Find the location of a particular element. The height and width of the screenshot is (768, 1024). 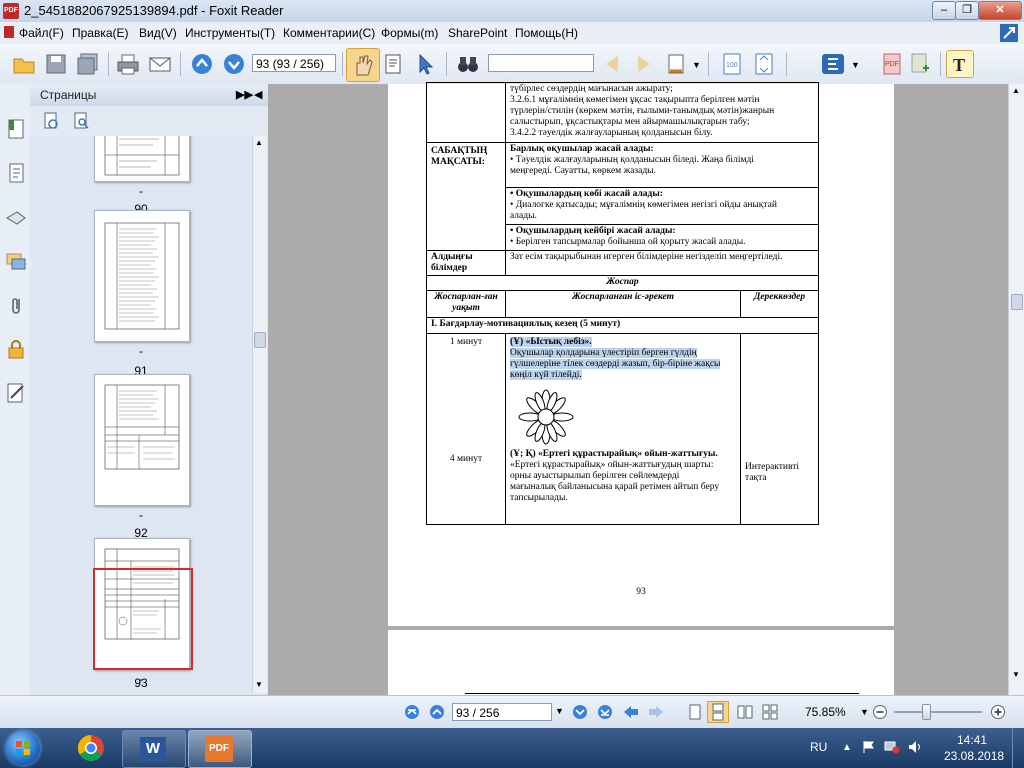

close-button: ✕ is located at coordinates (1000, 10).